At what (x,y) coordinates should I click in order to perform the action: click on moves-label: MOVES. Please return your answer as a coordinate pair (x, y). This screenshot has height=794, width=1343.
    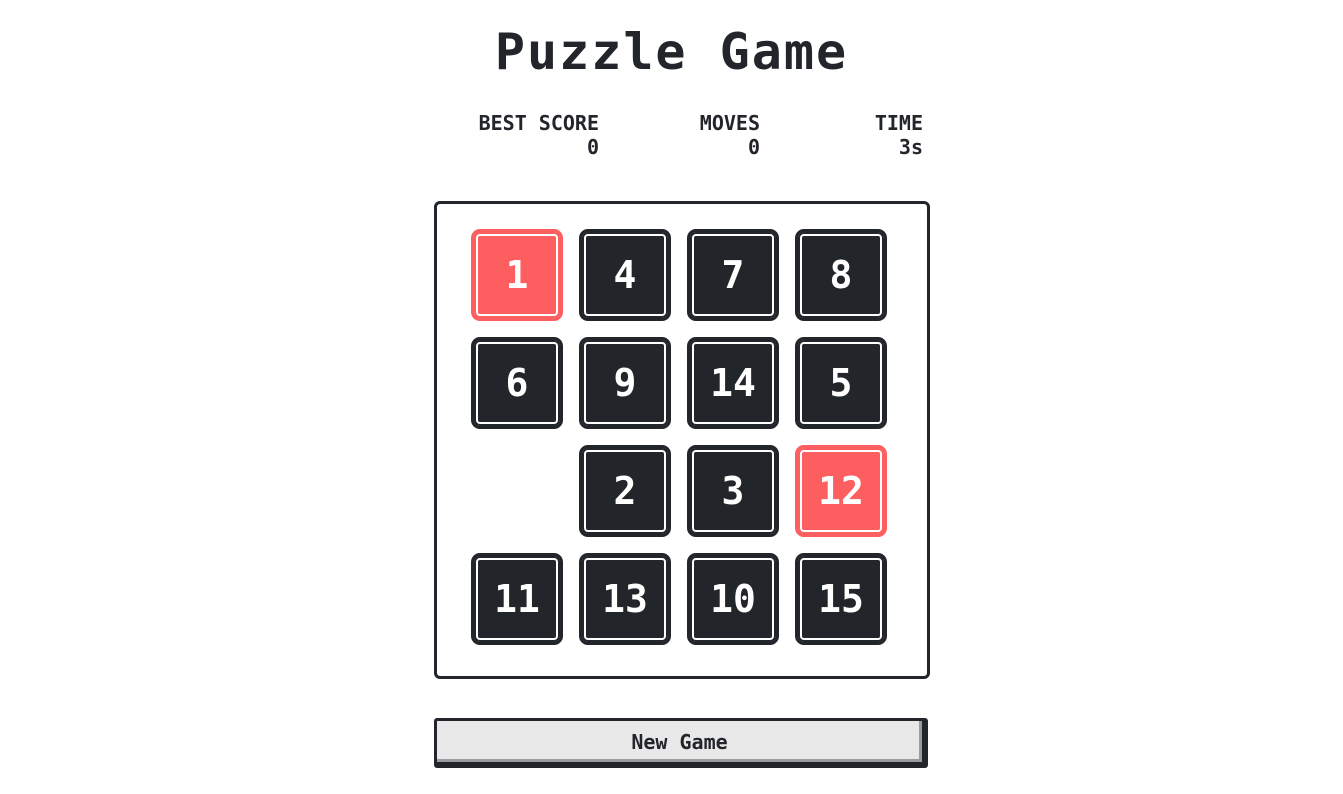
    Looking at the image, I should click on (729, 123).